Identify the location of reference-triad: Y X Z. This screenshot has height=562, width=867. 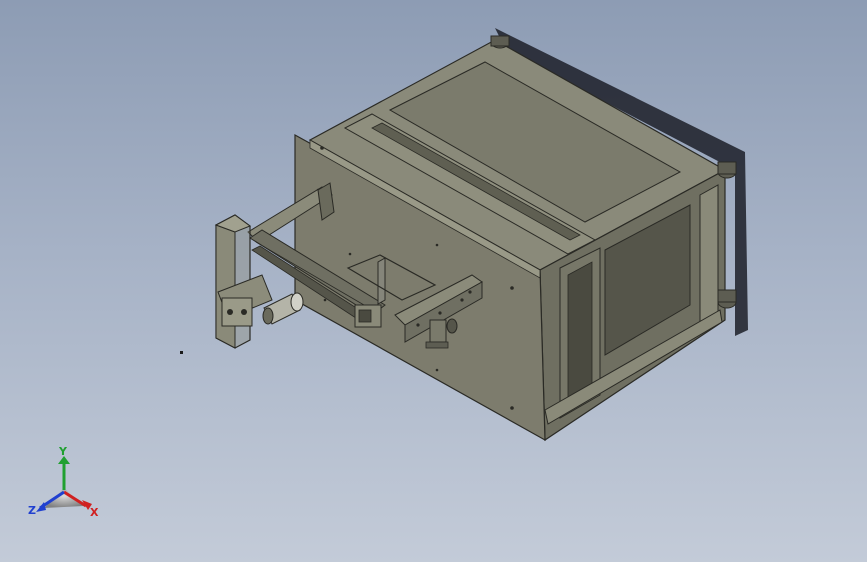
(66, 486).